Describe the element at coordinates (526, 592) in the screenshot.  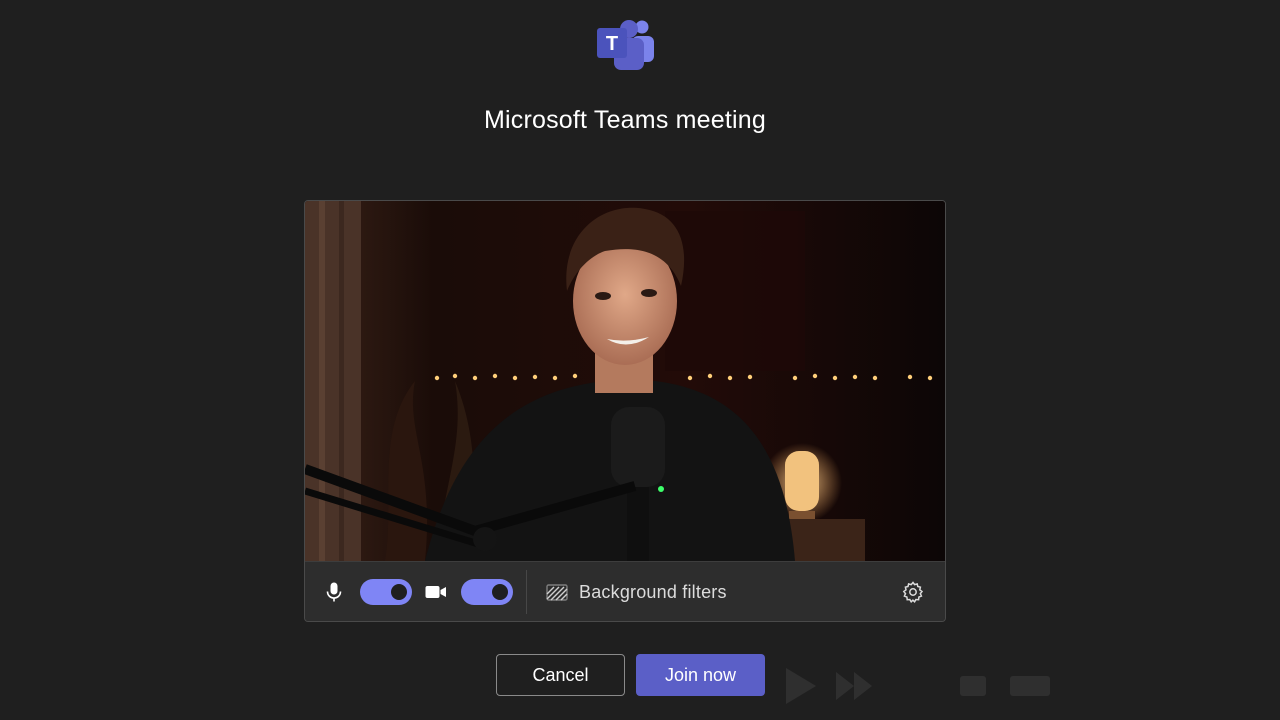
I see `controls-divider` at that location.